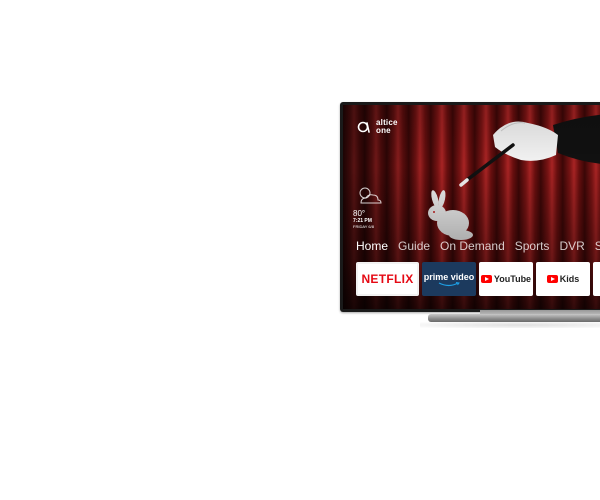  What do you see at coordinates (552, 279) in the screenshot?
I see `youtube-kids-play-icon` at bounding box center [552, 279].